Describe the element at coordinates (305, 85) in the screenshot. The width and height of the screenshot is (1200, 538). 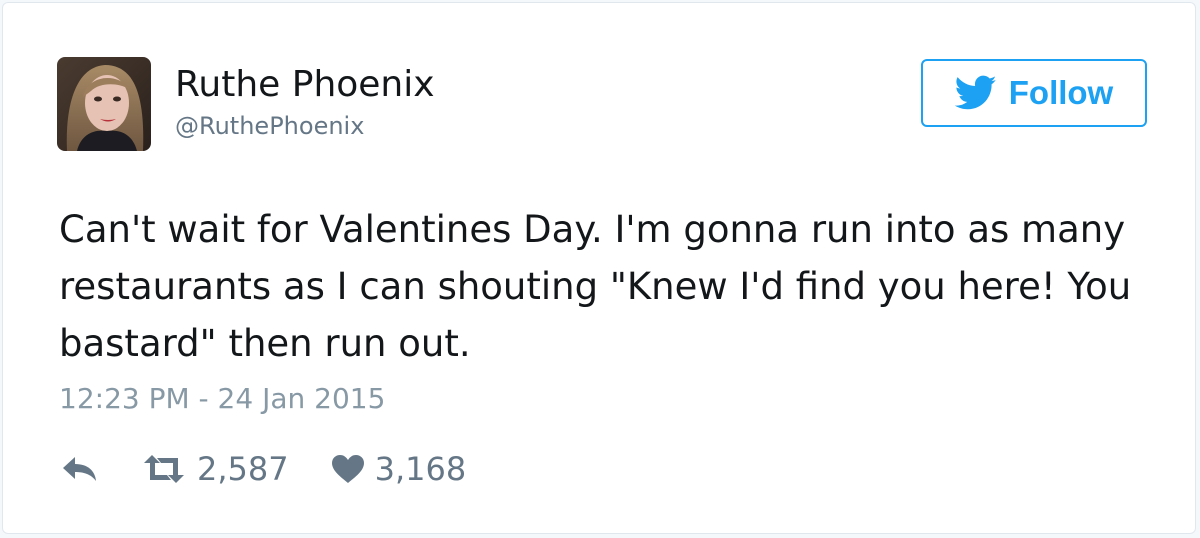
I see `display-name: Ruthe Phoenix` at that location.